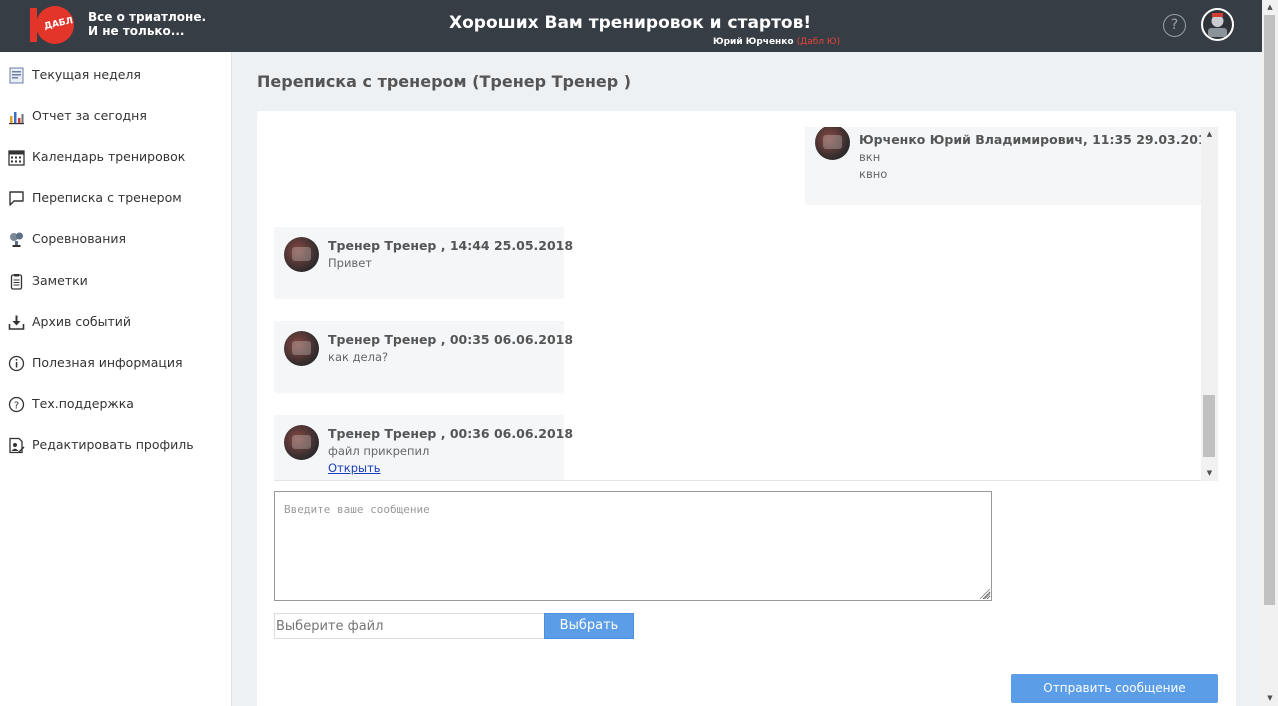 Image resolution: width=1278 pixels, height=706 pixels. What do you see at coordinates (16, 158) in the screenshot?
I see `calendar-icon` at bounding box center [16, 158].